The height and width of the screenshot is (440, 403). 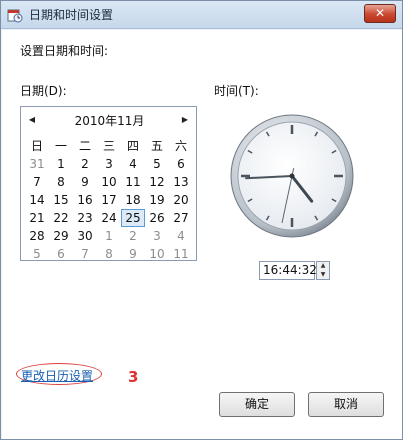 I want to click on time-input: 16:44:32, so click(x=288, y=270).